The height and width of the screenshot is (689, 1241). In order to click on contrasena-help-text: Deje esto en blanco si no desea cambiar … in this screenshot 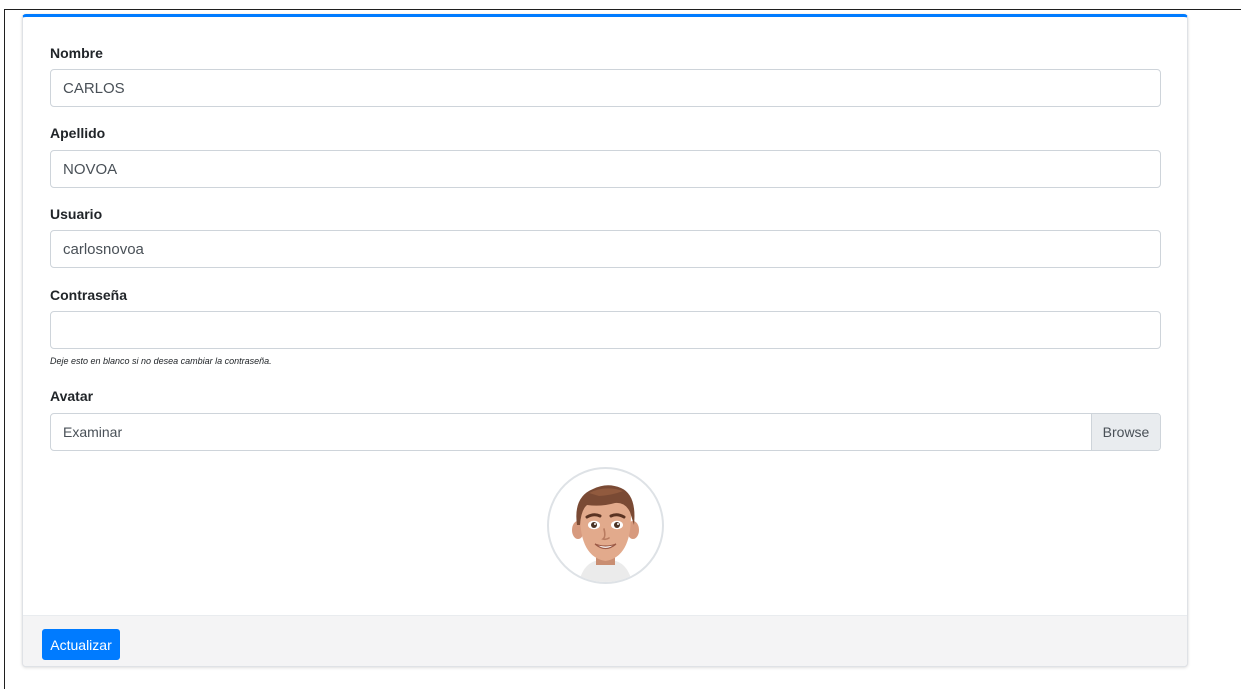, I will do `click(161, 361)`.